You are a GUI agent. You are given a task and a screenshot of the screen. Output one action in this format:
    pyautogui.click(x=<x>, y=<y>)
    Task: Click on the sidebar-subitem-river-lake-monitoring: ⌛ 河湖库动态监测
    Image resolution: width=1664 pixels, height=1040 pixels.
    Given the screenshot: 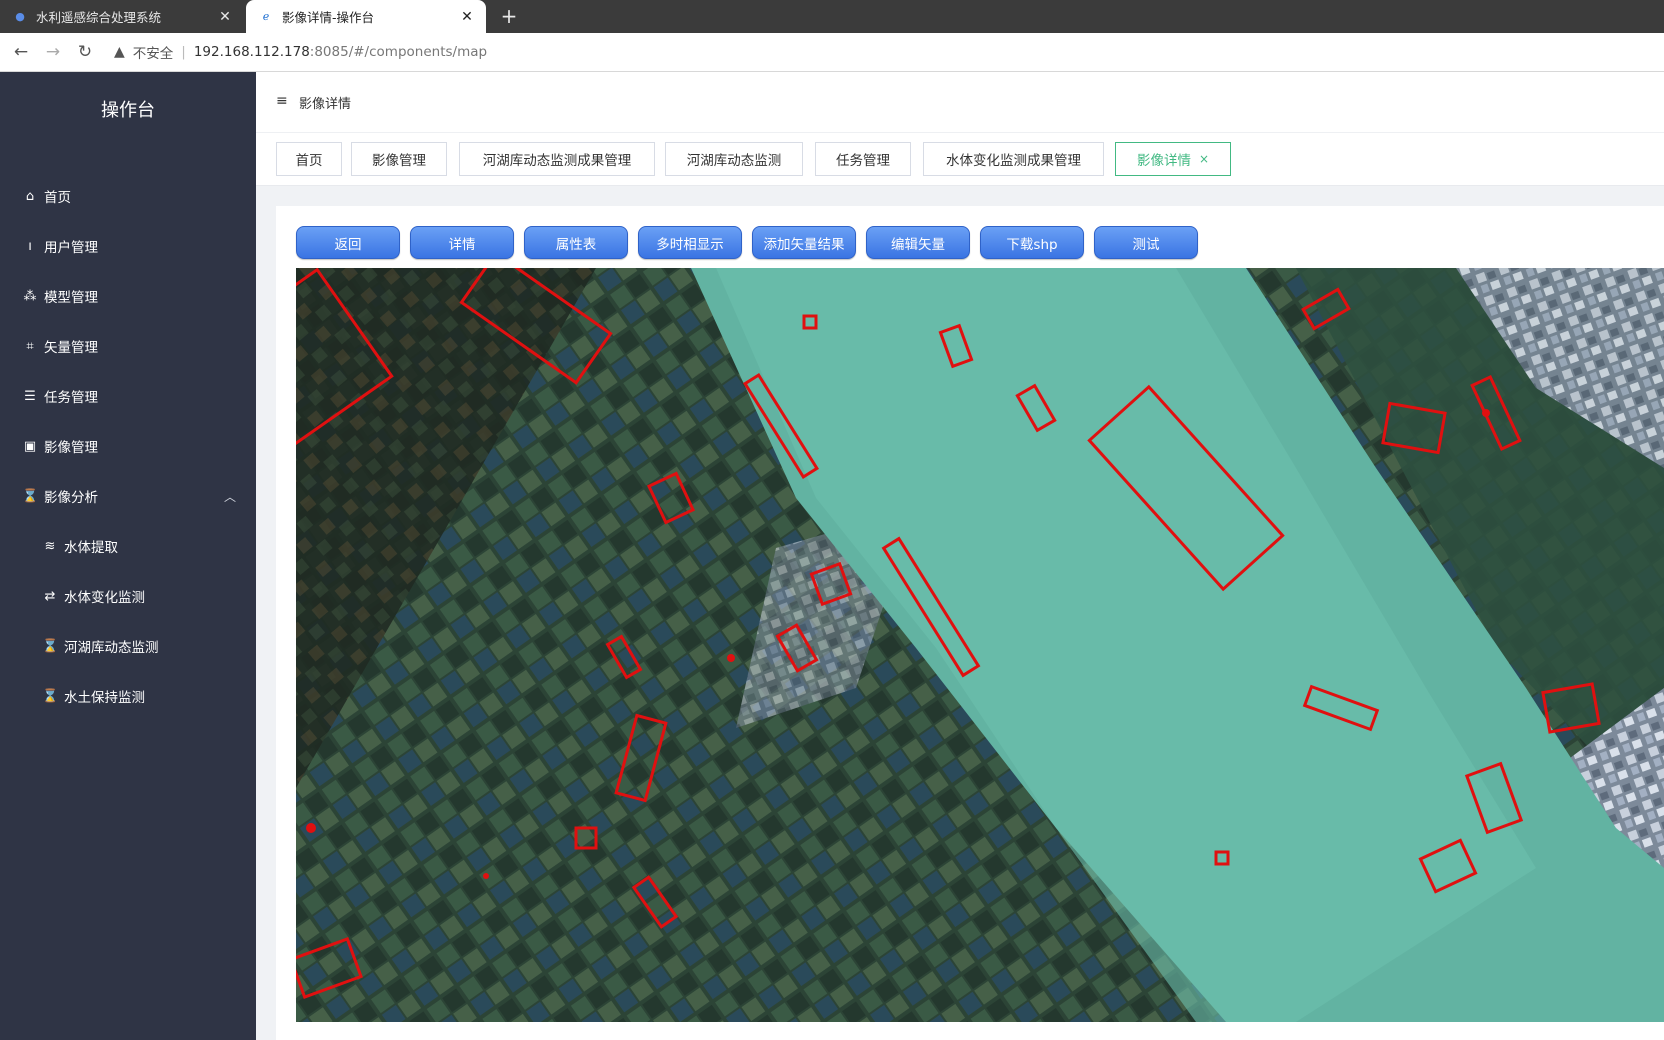 What is the action you would take?
    pyautogui.click(x=128, y=646)
    